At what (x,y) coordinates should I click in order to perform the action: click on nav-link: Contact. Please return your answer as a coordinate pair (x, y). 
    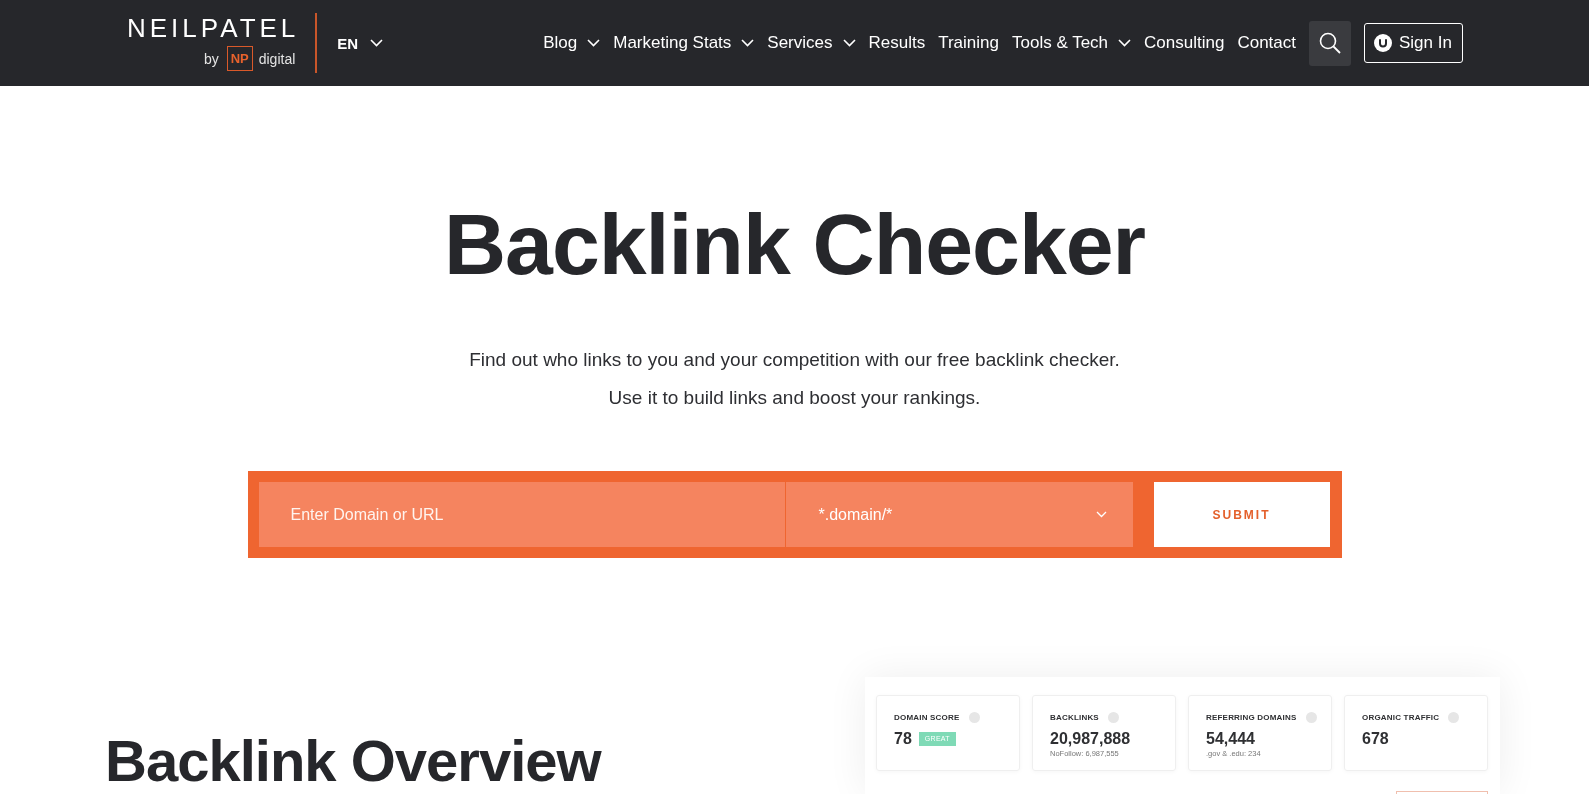
    Looking at the image, I should click on (1266, 43).